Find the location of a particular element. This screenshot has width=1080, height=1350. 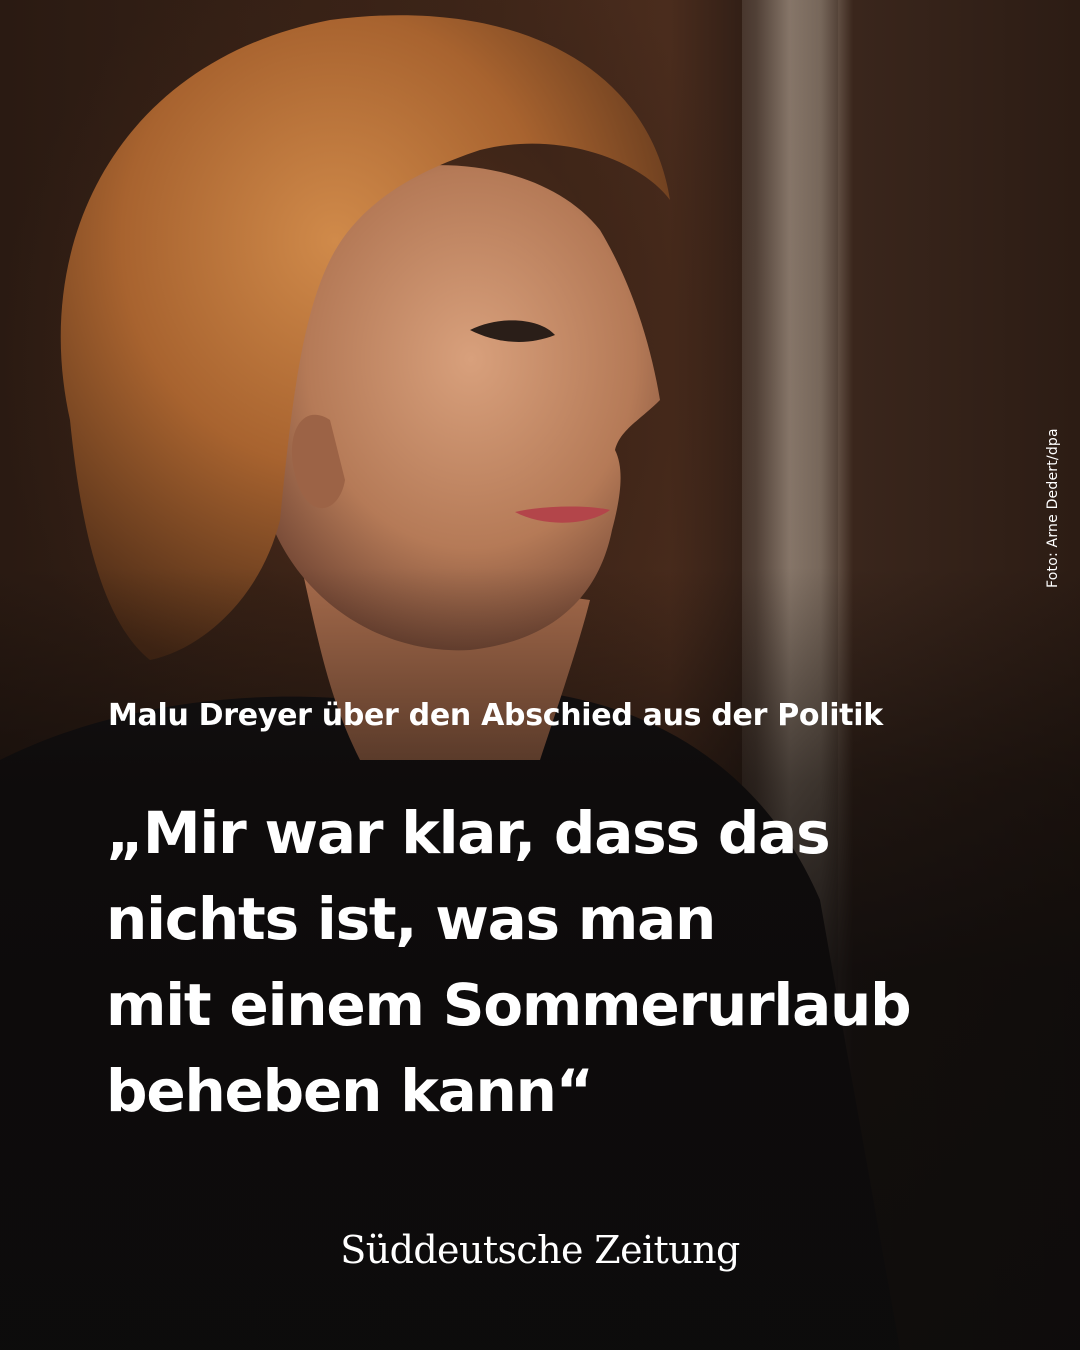

quote-line: „Mir war klar, dass das is located at coordinates (468, 833).